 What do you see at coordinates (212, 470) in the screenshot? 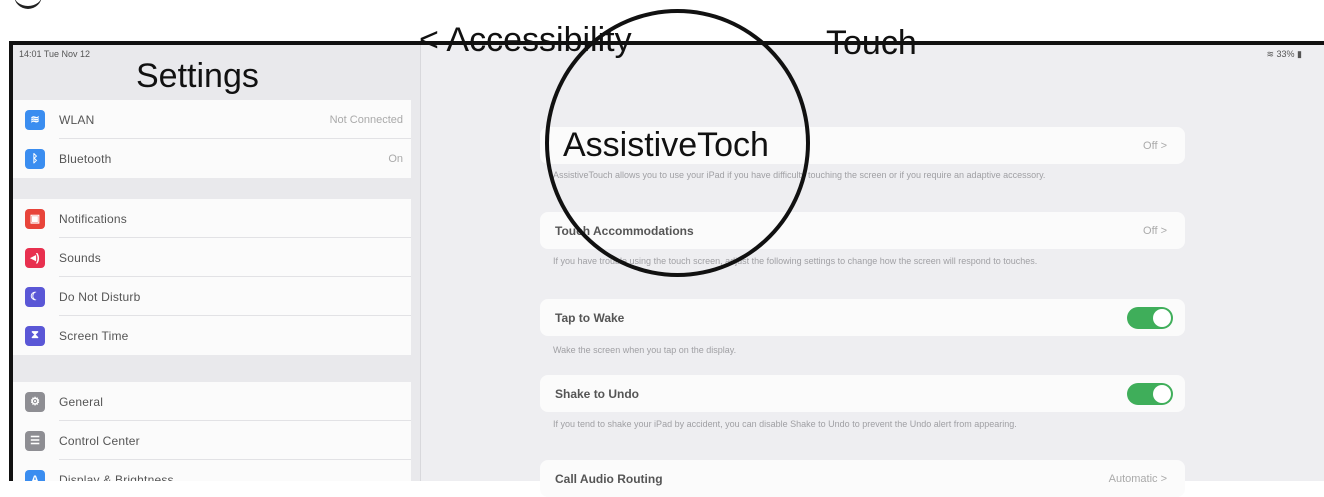
I see `sidebar-item-display-brightness: A Display & Brightness` at bounding box center [212, 470].